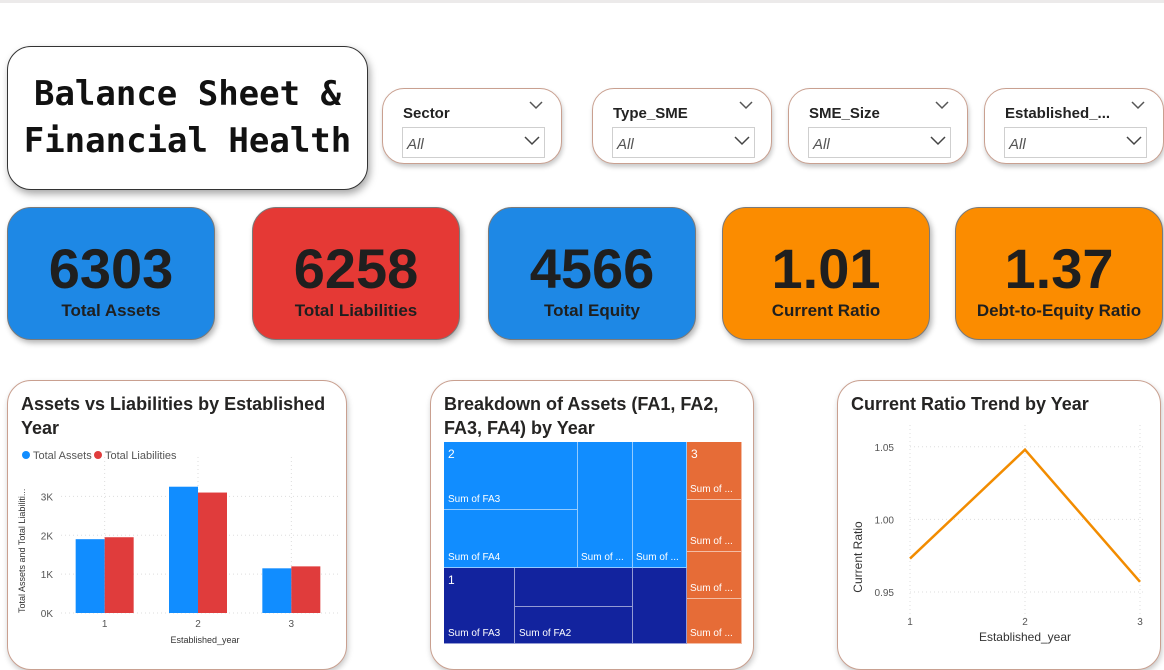 This screenshot has width=1164, height=670. I want to click on dashboard-title-line1: Balance Sheet &, so click(187, 94).